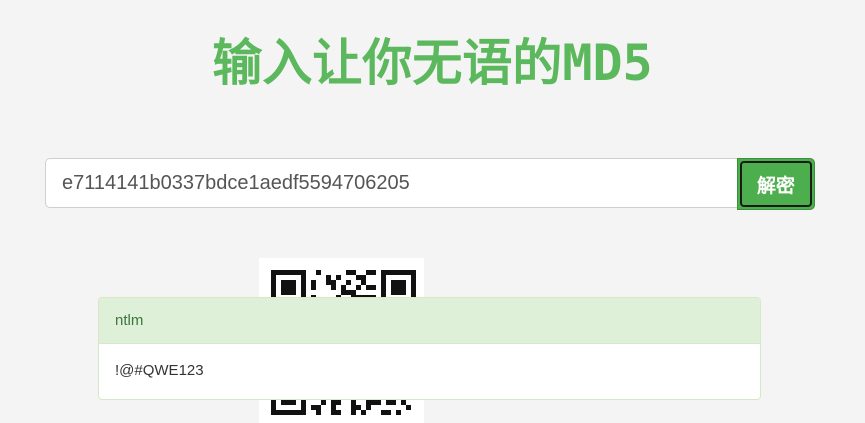 This screenshot has width=865, height=423. Describe the element at coordinates (159, 370) in the screenshot. I see `result-plaintext: !@#QWE123` at that location.